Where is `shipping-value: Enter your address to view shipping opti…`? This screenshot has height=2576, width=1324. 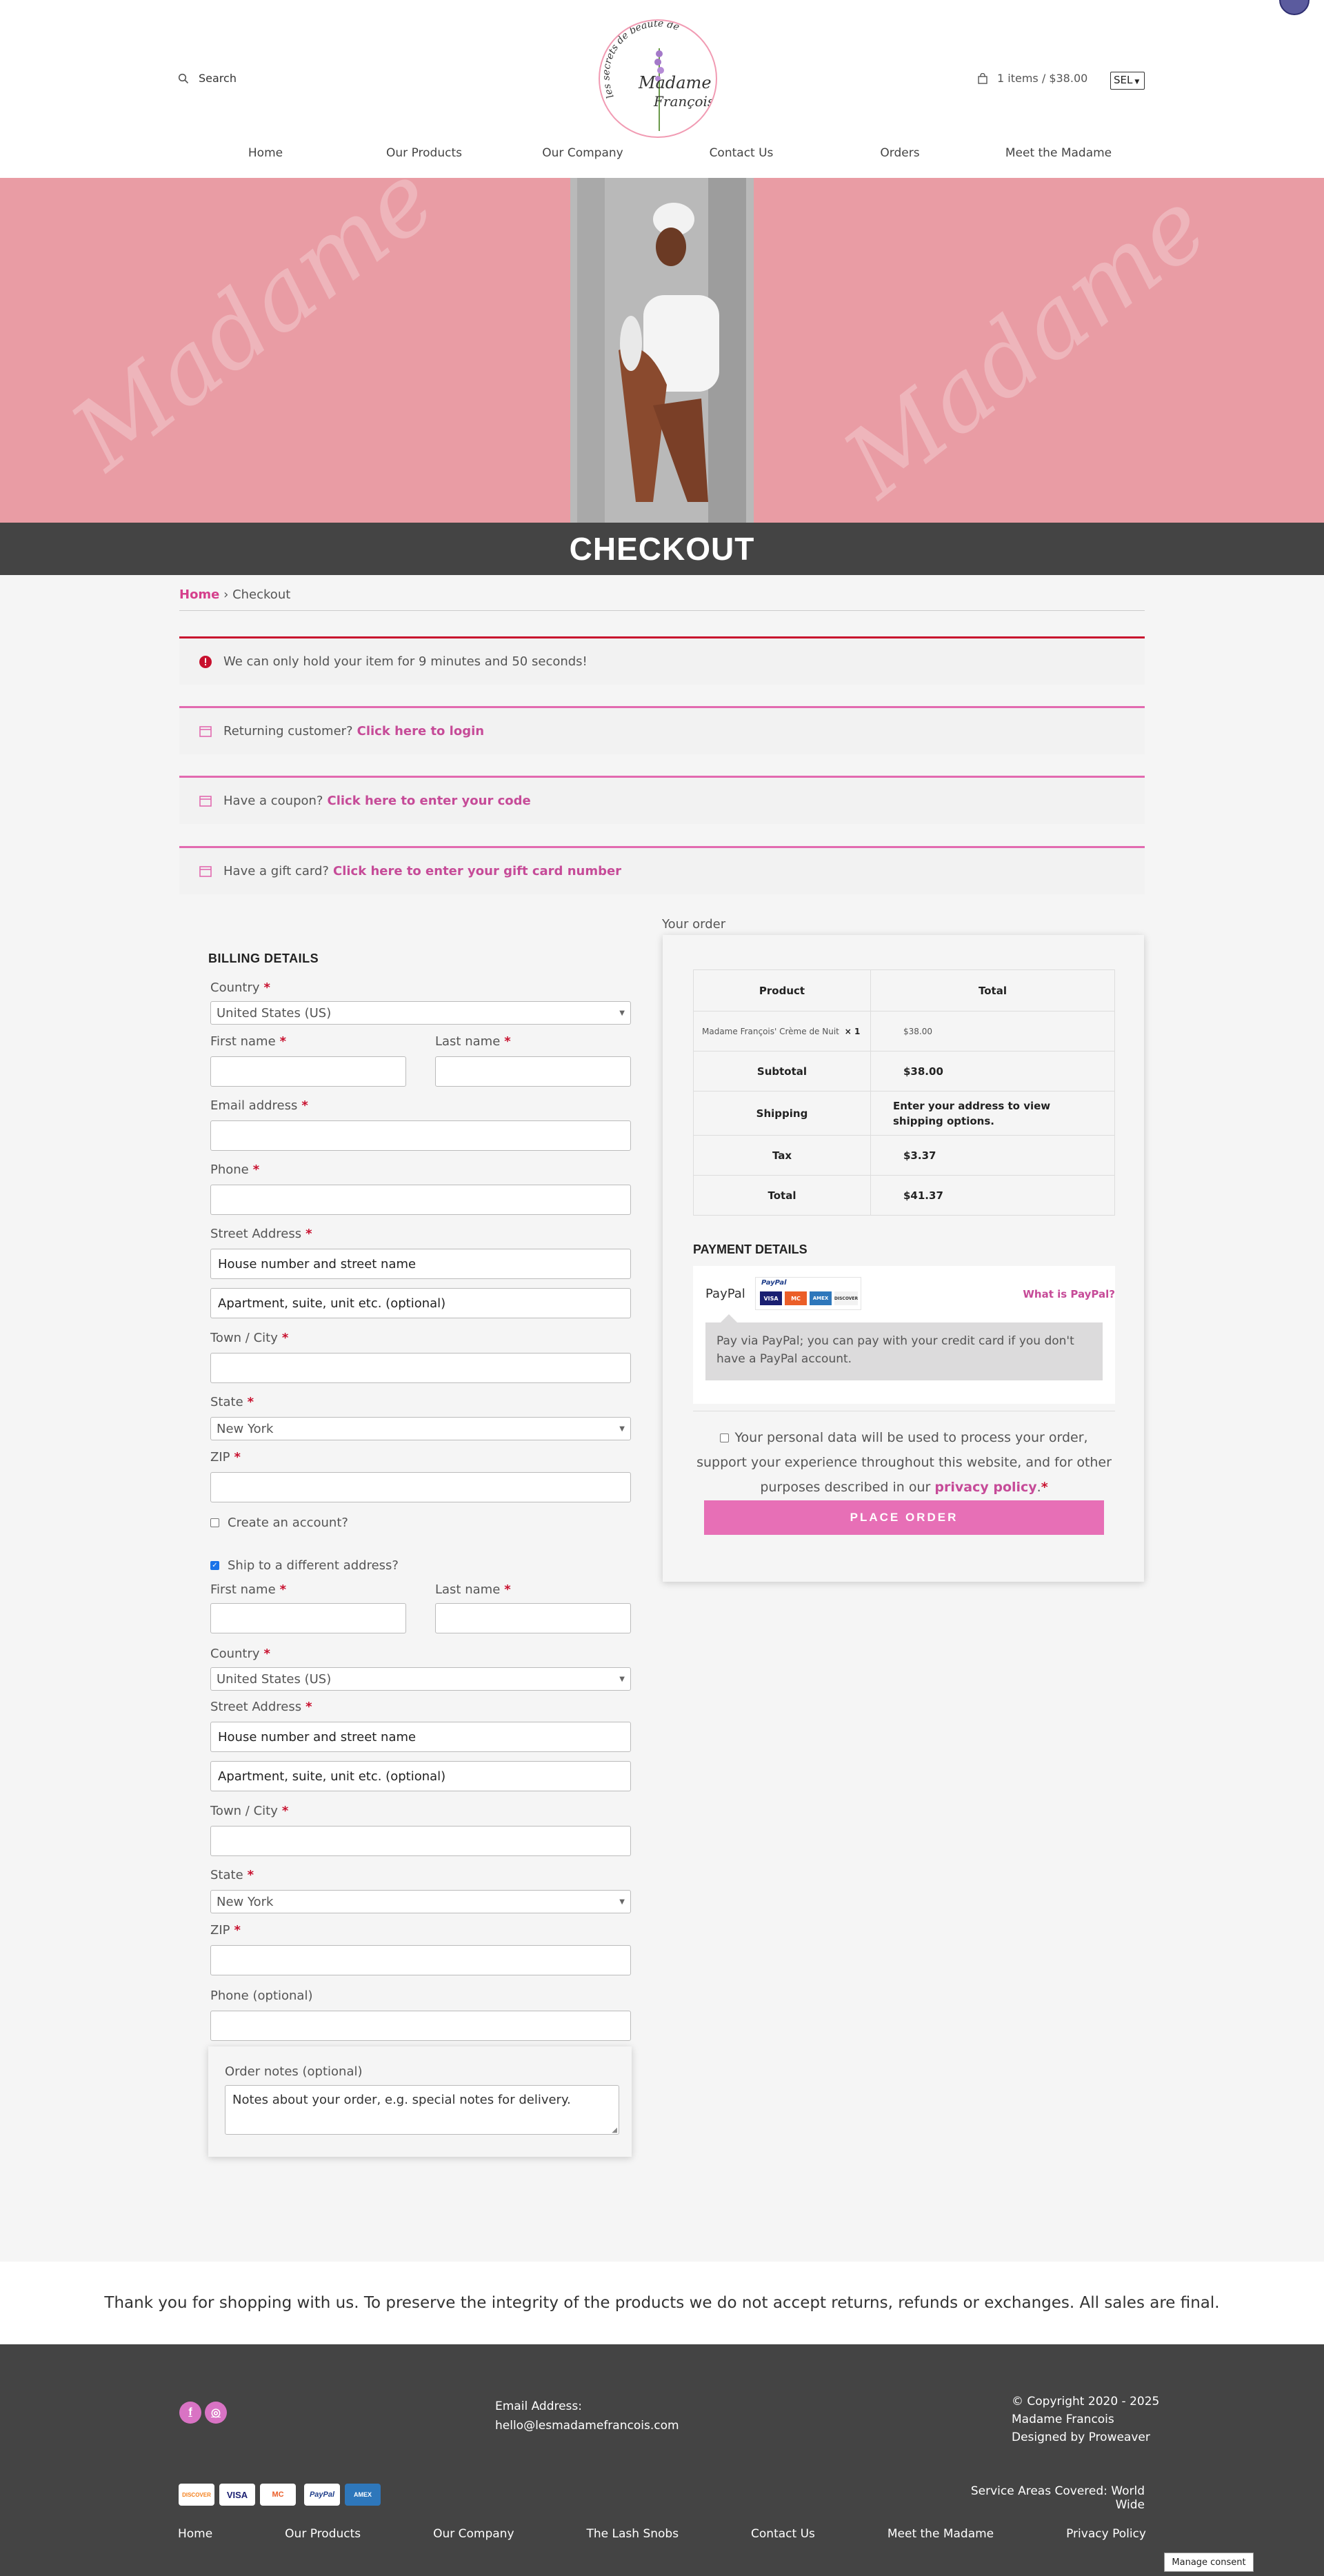 shipping-value: Enter your address to view shipping opti… is located at coordinates (992, 1113).